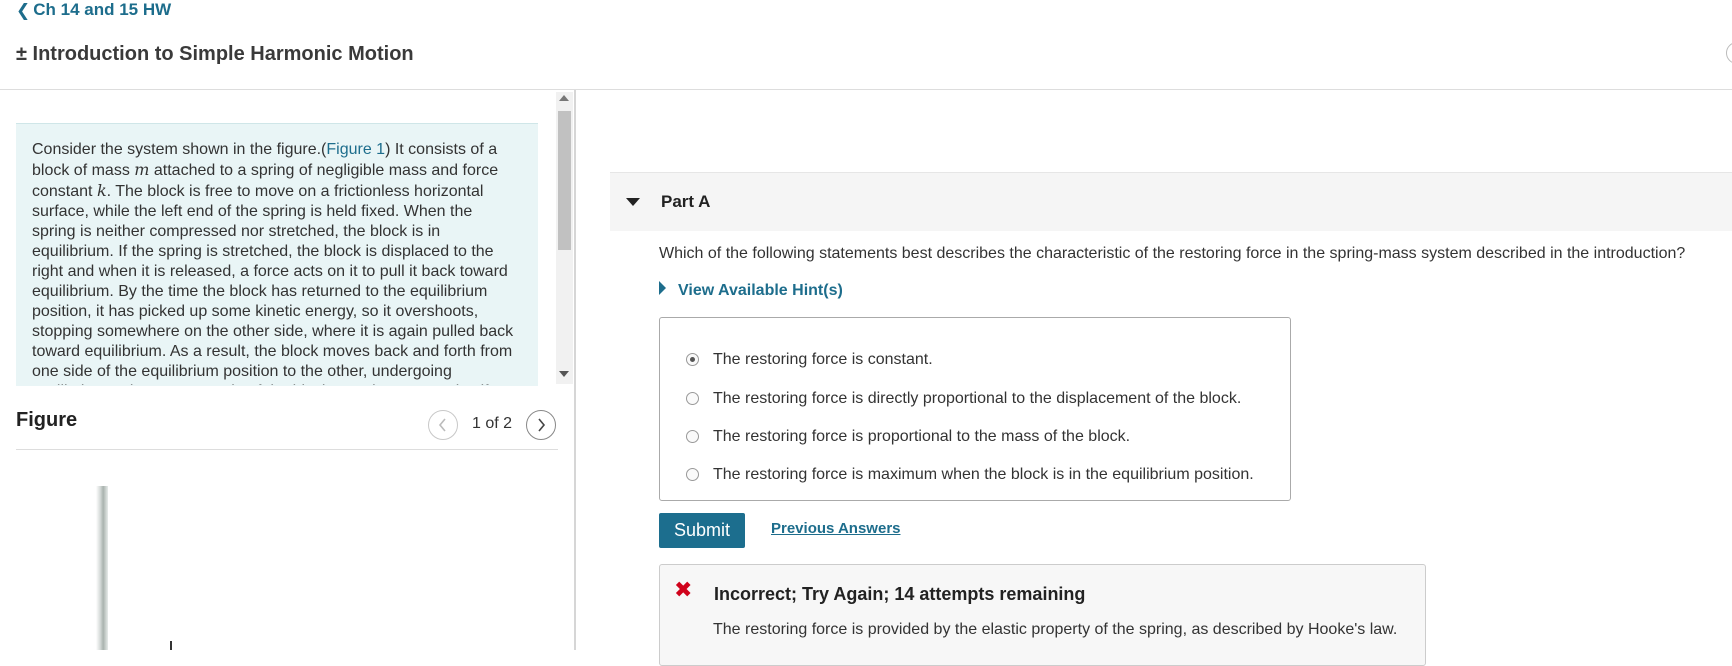 This screenshot has width=1732, height=666. Describe the element at coordinates (83, 170) in the screenshot. I see `intro-line-text: block of mass` at that location.